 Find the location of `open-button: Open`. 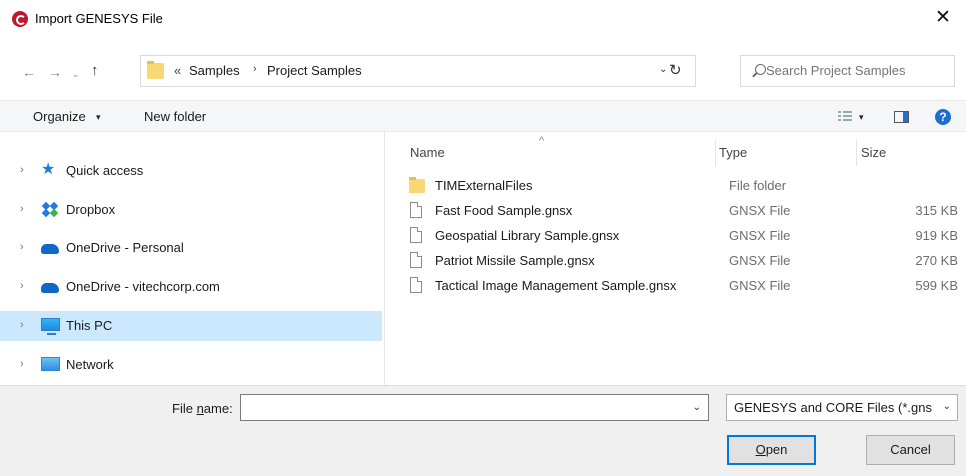

open-button: Open is located at coordinates (771, 450).